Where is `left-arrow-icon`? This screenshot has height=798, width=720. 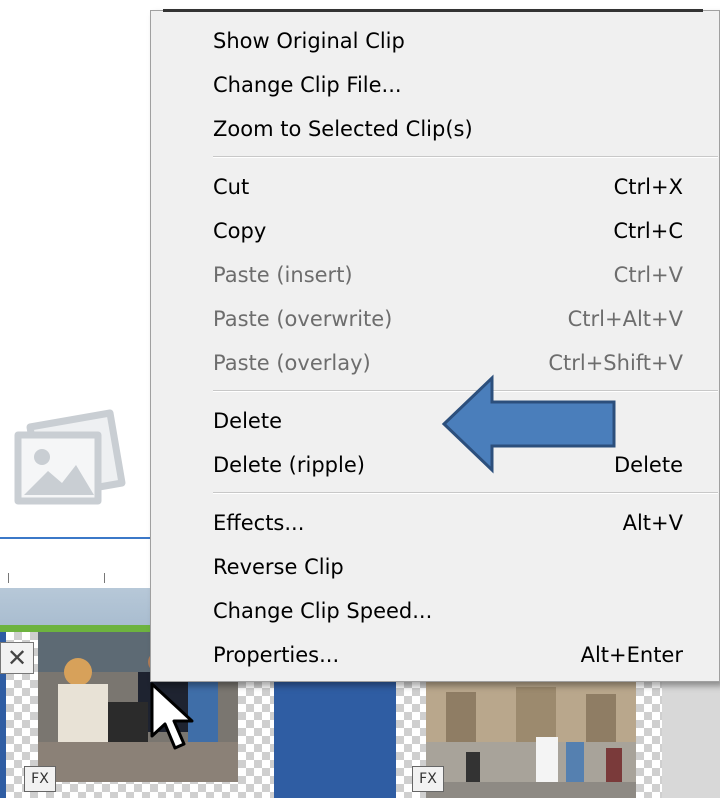
left-arrow-icon is located at coordinates (528, 424).